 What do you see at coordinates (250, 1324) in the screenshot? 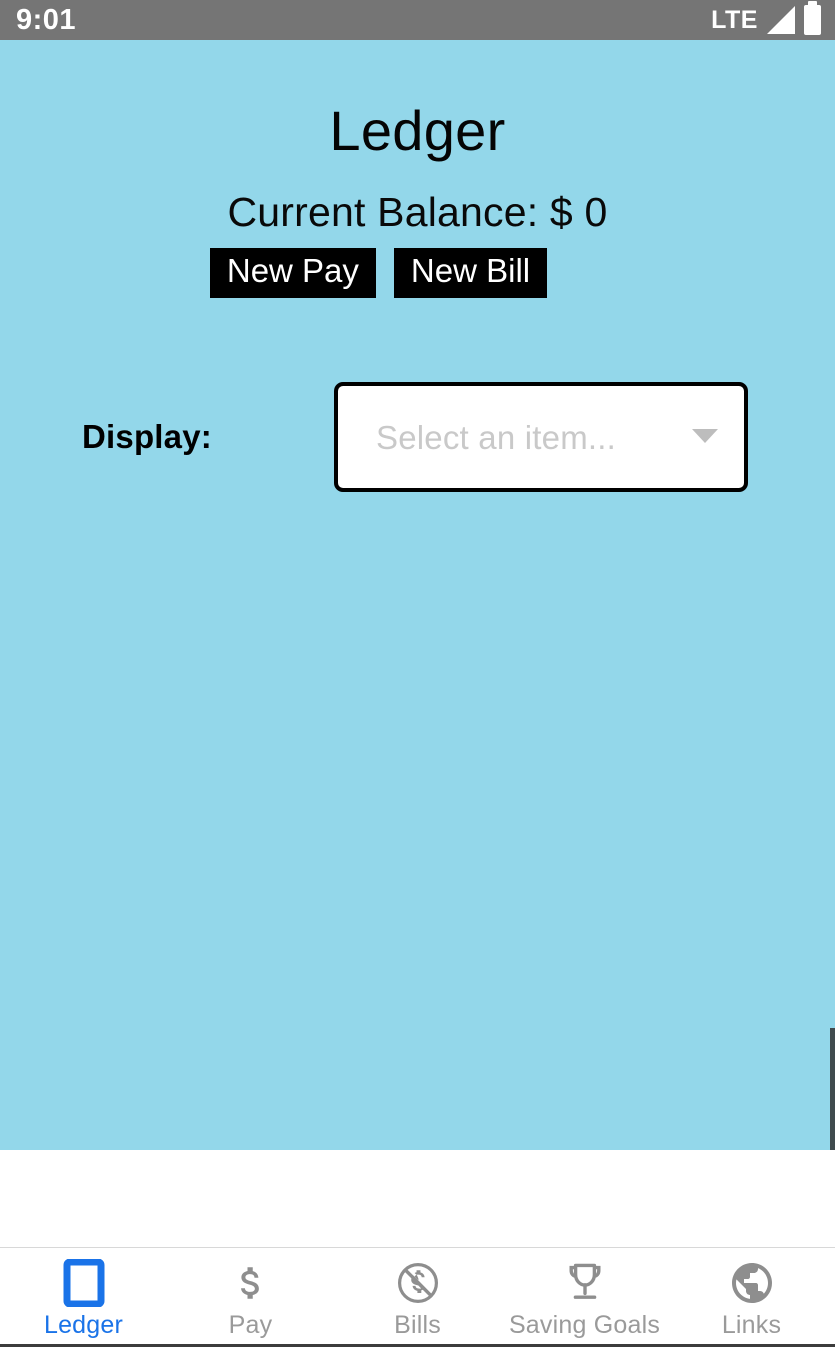
I see `nav-label-pay: Pay` at bounding box center [250, 1324].